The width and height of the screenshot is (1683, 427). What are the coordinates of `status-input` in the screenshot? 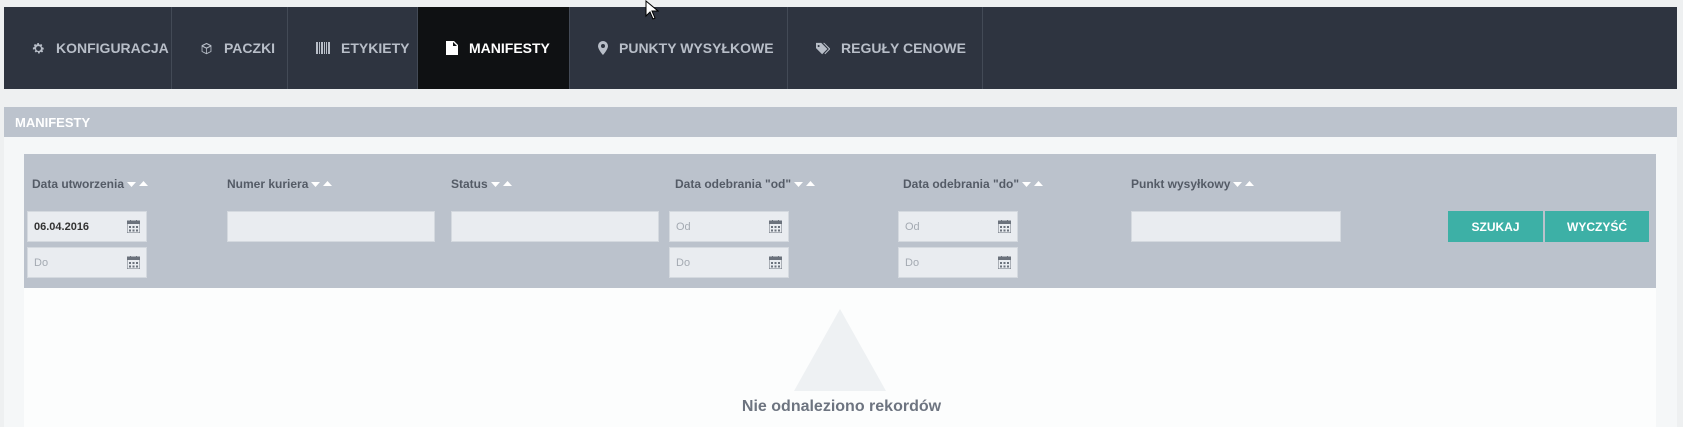 It's located at (555, 226).